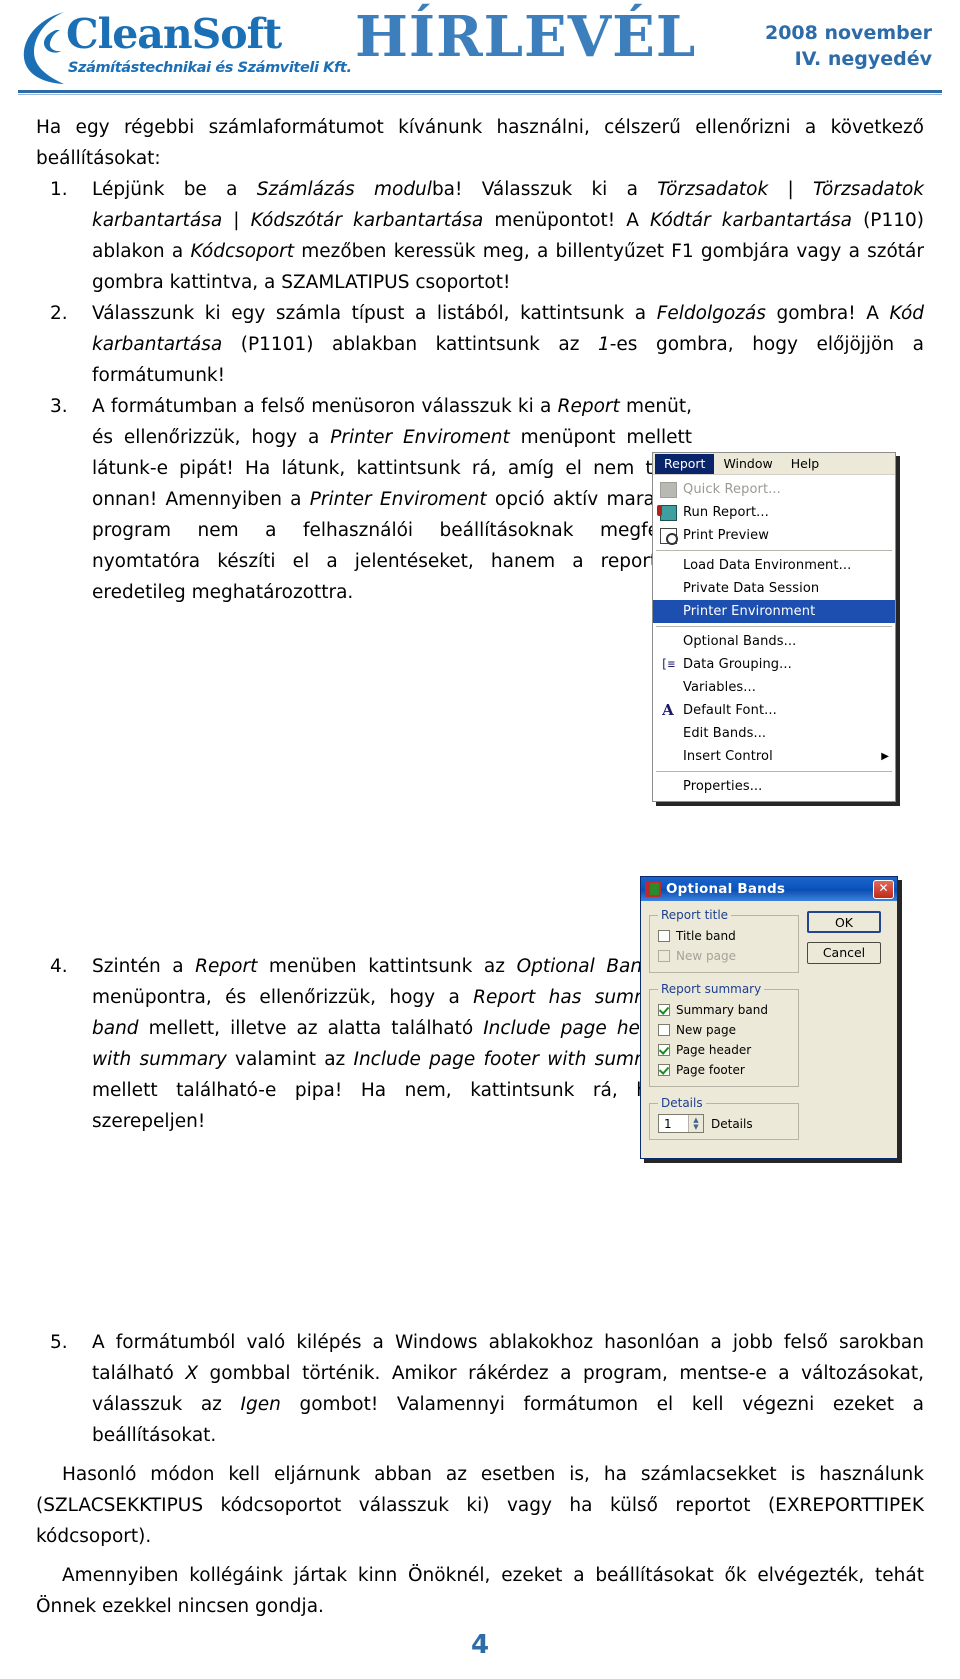 This screenshot has height=1679, width=960. What do you see at coordinates (711, 989) in the screenshot?
I see `group-label: Report summary` at bounding box center [711, 989].